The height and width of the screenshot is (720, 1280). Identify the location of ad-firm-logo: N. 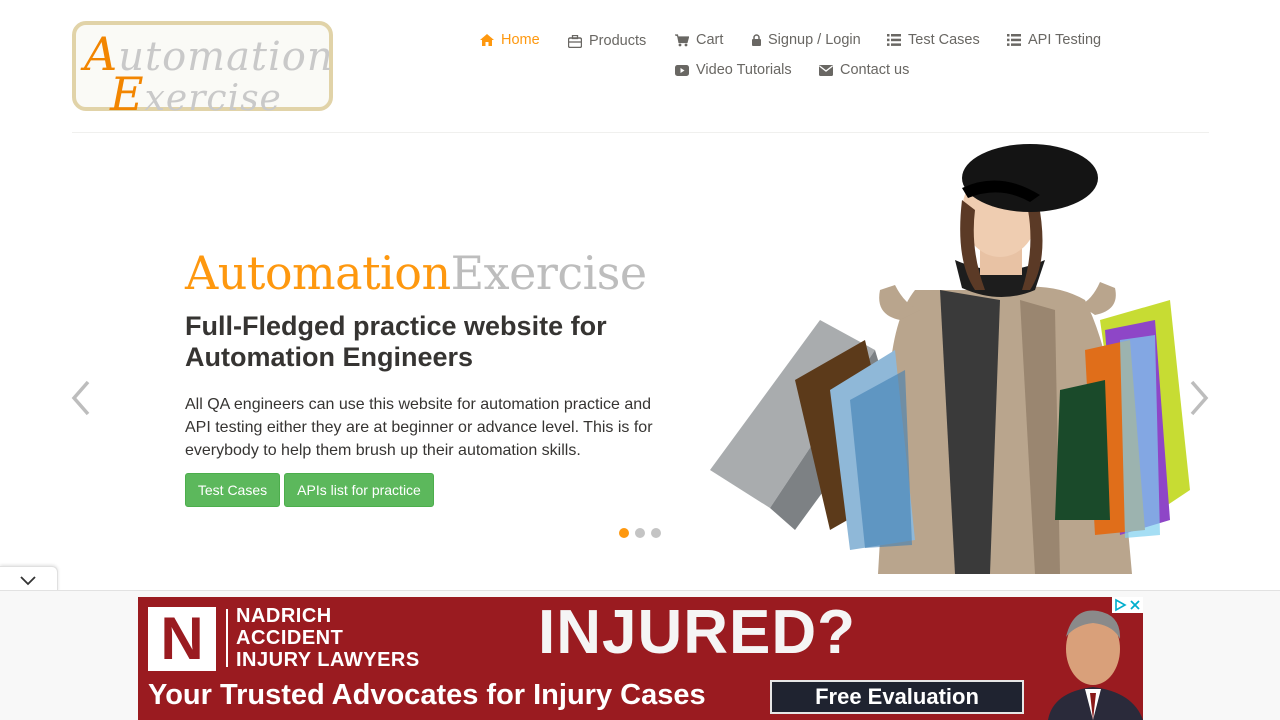
(182, 639).